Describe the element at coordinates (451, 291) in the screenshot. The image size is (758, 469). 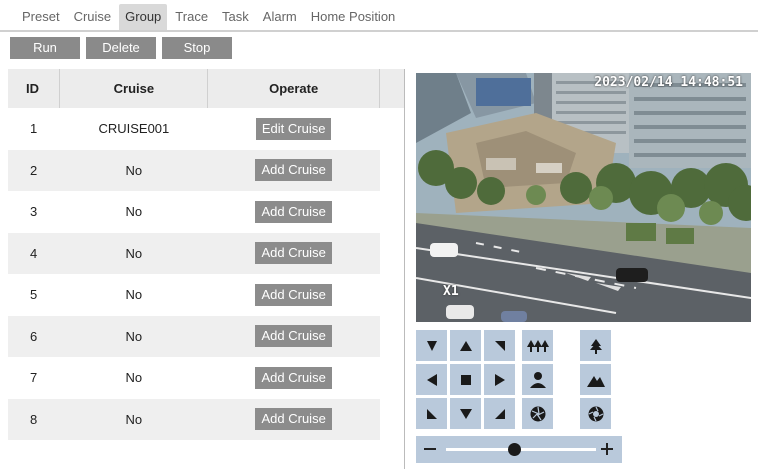
I see `zoom-level-overlay: X1` at that location.